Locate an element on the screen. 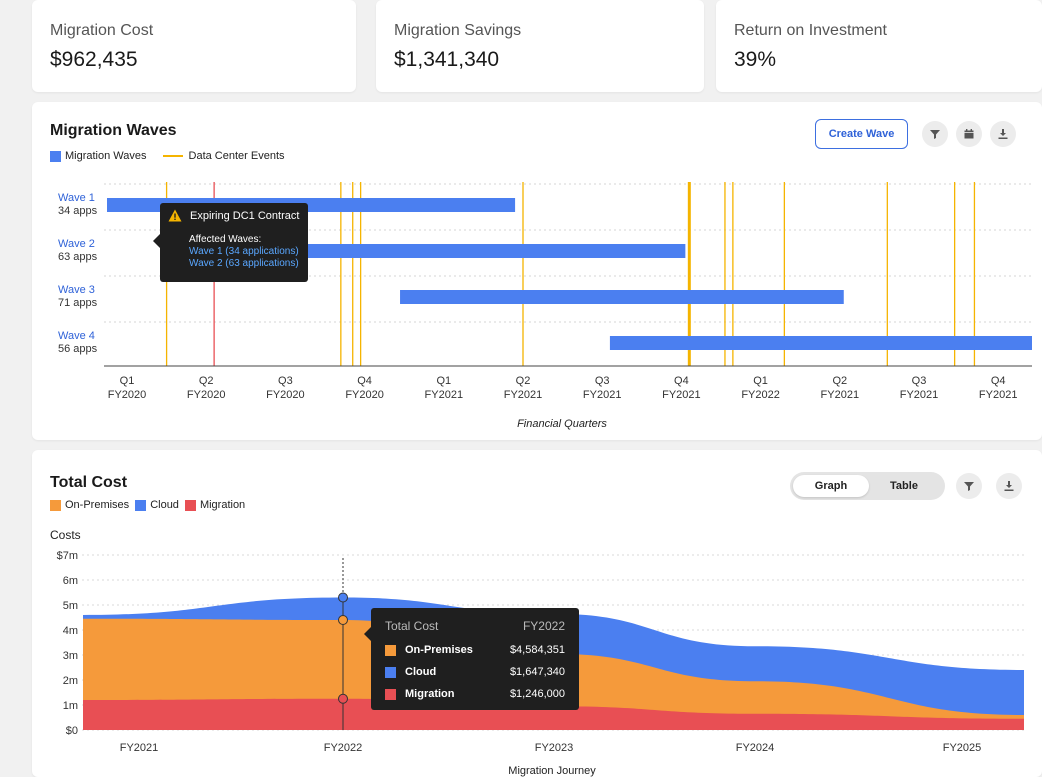 The height and width of the screenshot is (777, 1042). kpi-card-roi: Return on Investment 39% is located at coordinates (879, 46).